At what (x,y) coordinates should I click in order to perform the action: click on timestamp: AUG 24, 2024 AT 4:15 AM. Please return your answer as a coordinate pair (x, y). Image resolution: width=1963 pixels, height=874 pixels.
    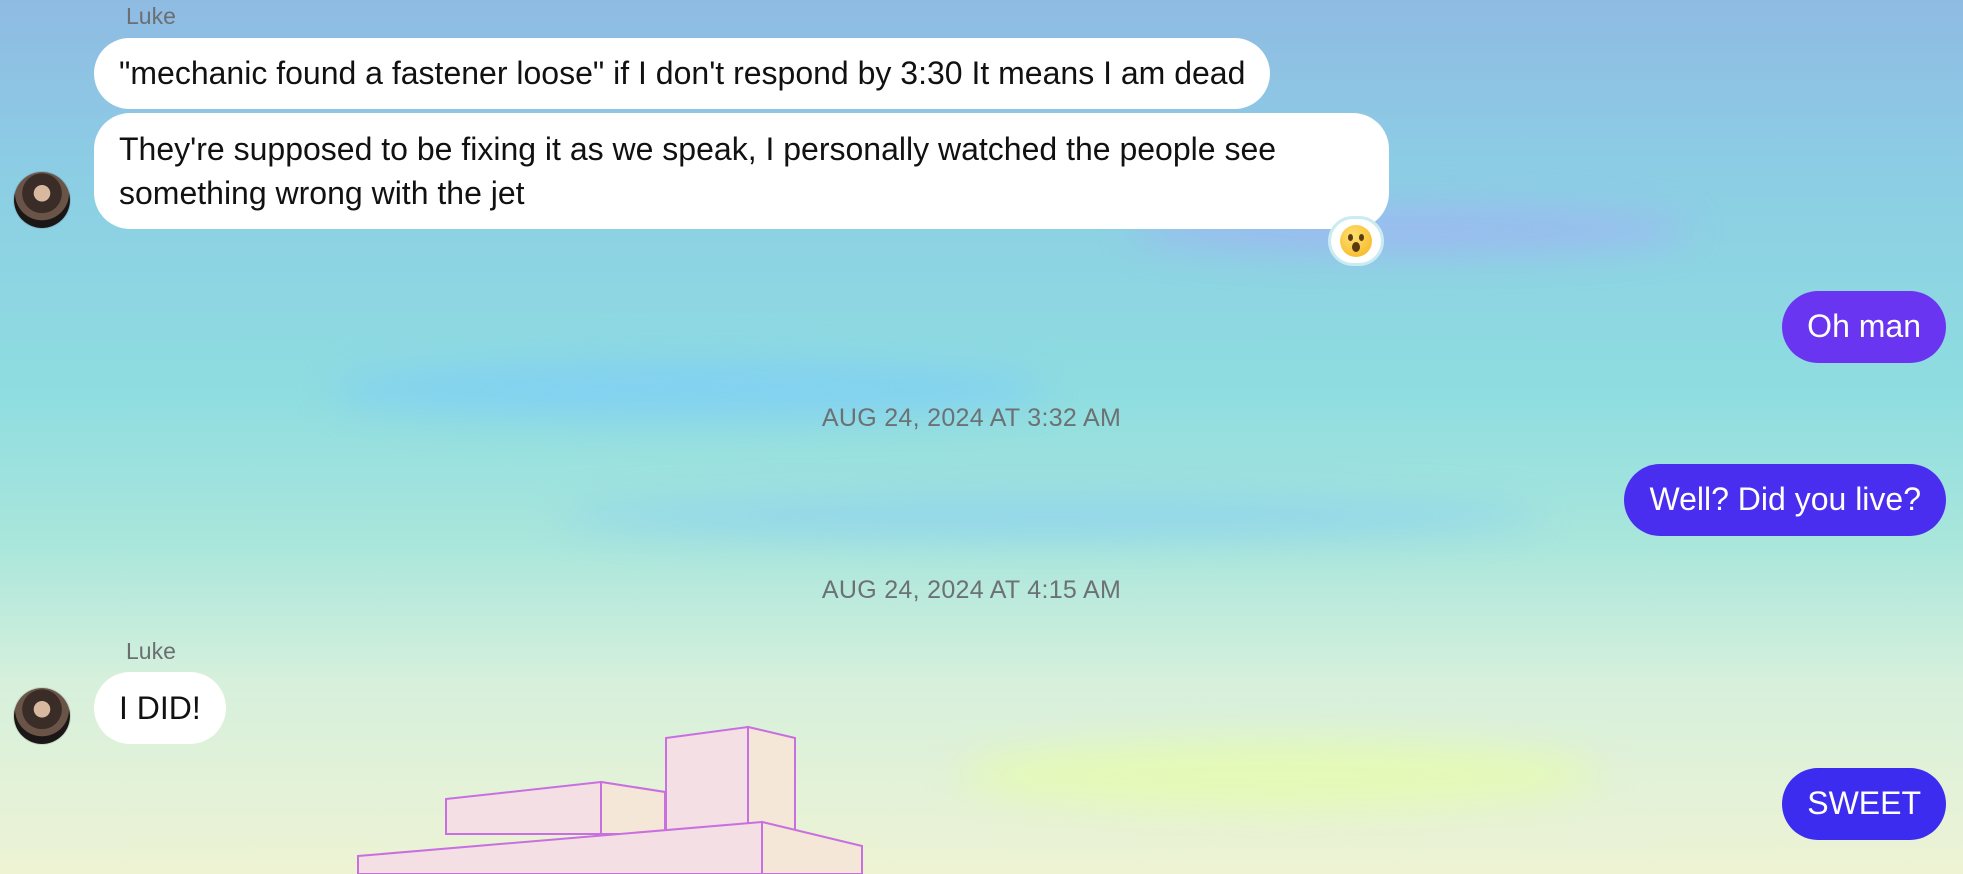
    Looking at the image, I should click on (971, 590).